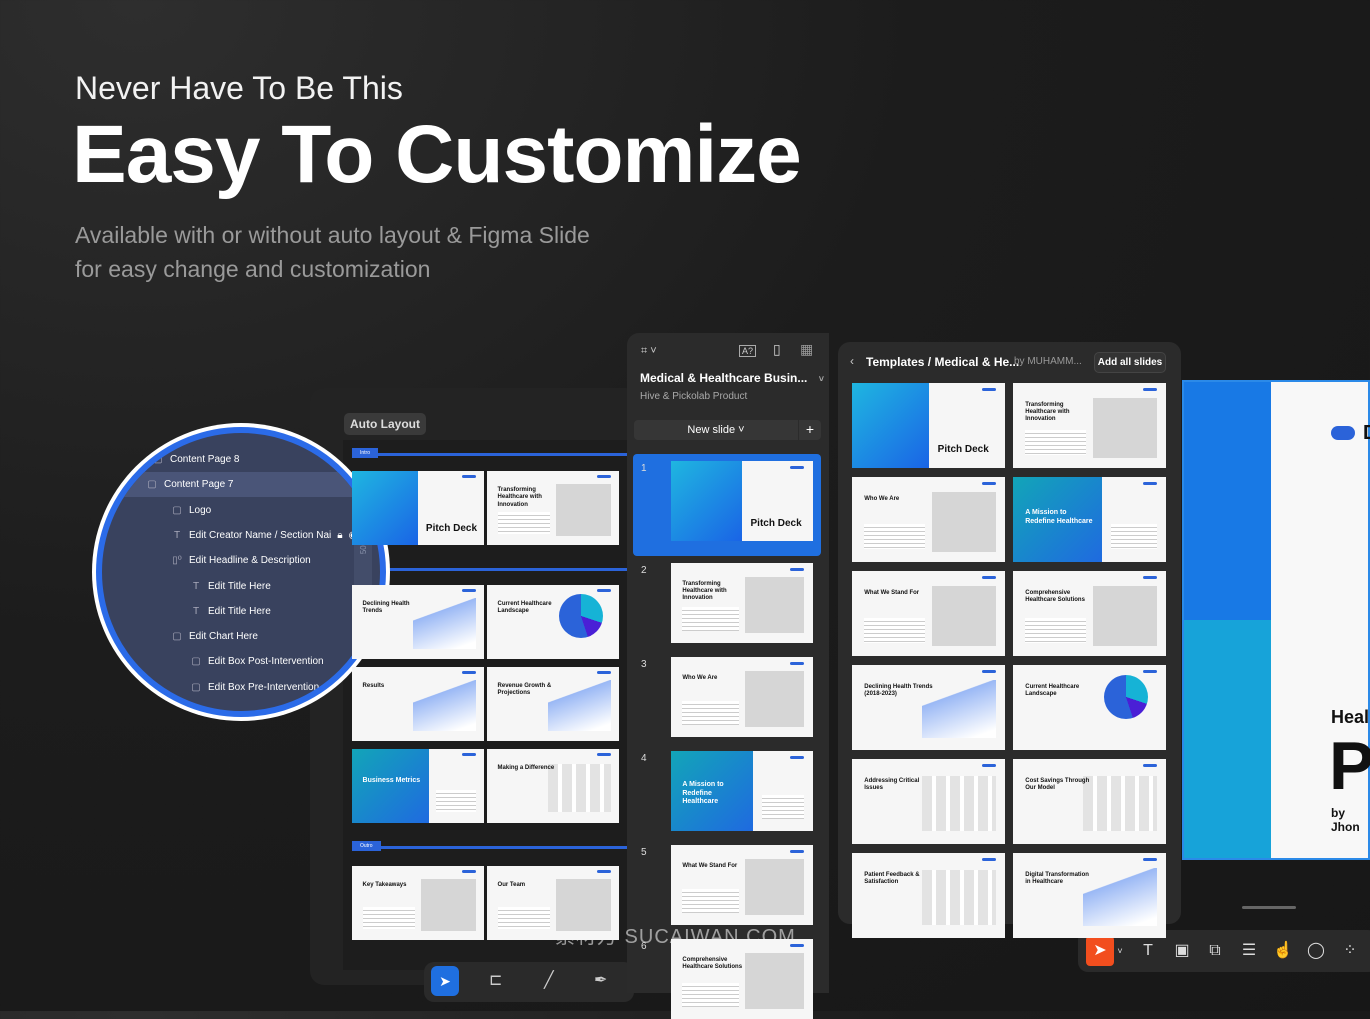  Describe the element at coordinates (1148, 951) in the screenshot. I see `text-icon: T` at that location.